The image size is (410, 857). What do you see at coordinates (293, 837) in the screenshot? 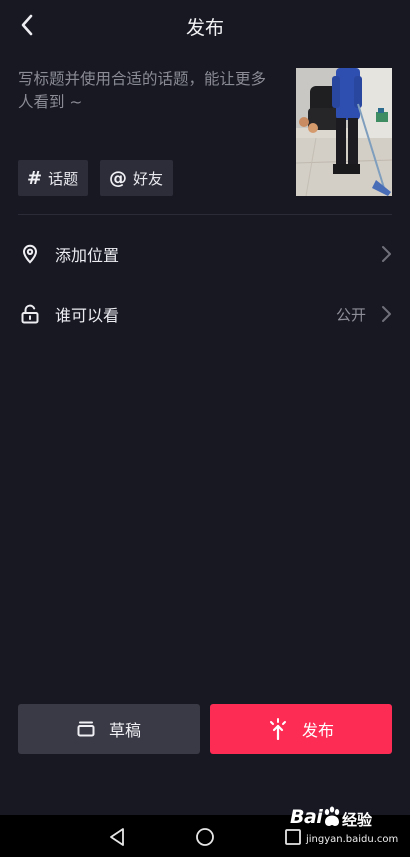
I see `nav-recents-icon` at bounding box center [293, 837].